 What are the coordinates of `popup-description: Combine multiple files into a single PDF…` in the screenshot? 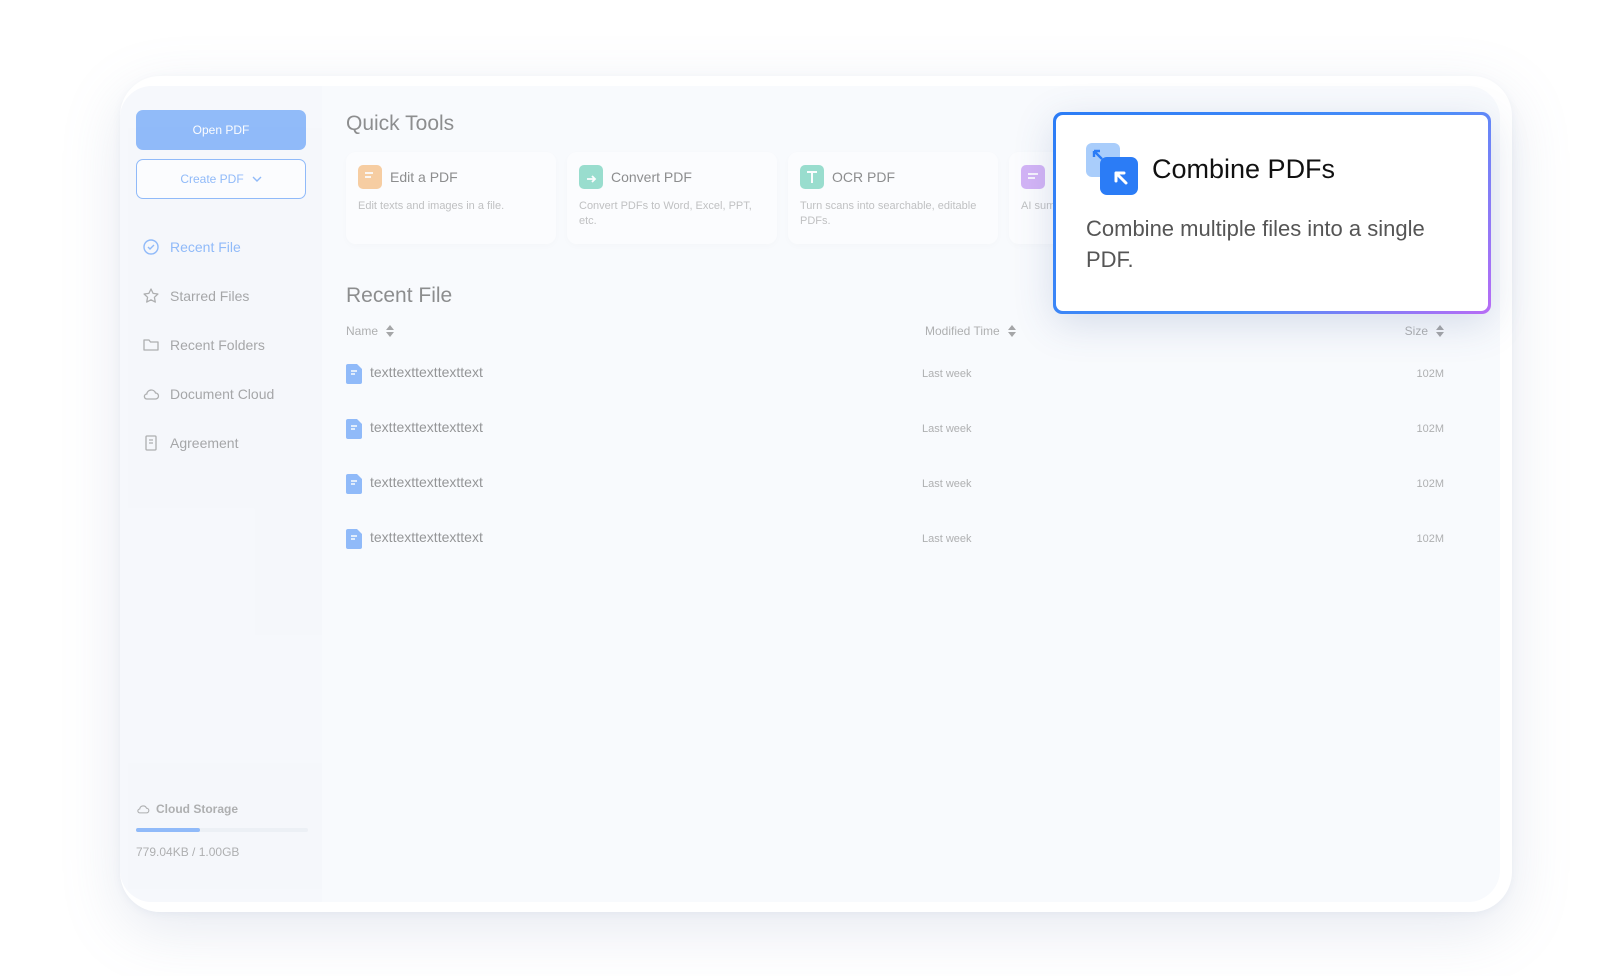 It's located at (1255, 244).